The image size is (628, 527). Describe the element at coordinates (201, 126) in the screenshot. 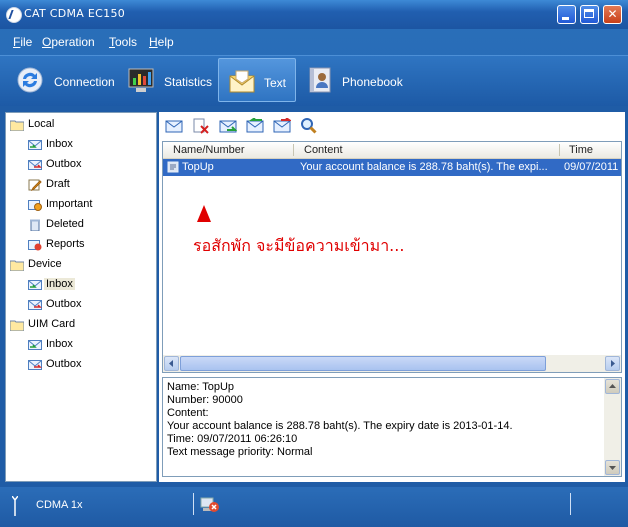

I see `delete-message-icon` at that location.